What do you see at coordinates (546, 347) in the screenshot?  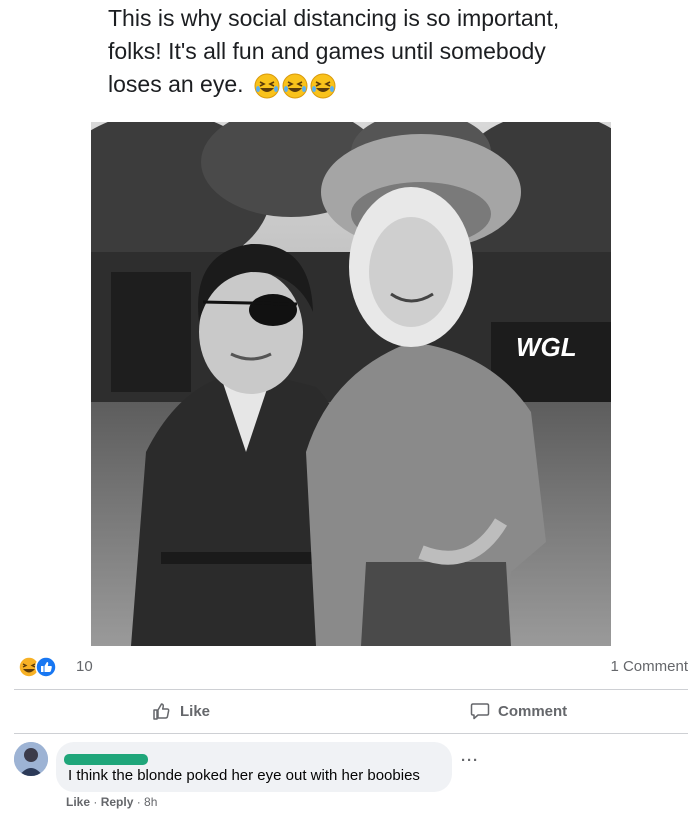 I see `photo-watermark: WGL` at bounding box center [546, 347].